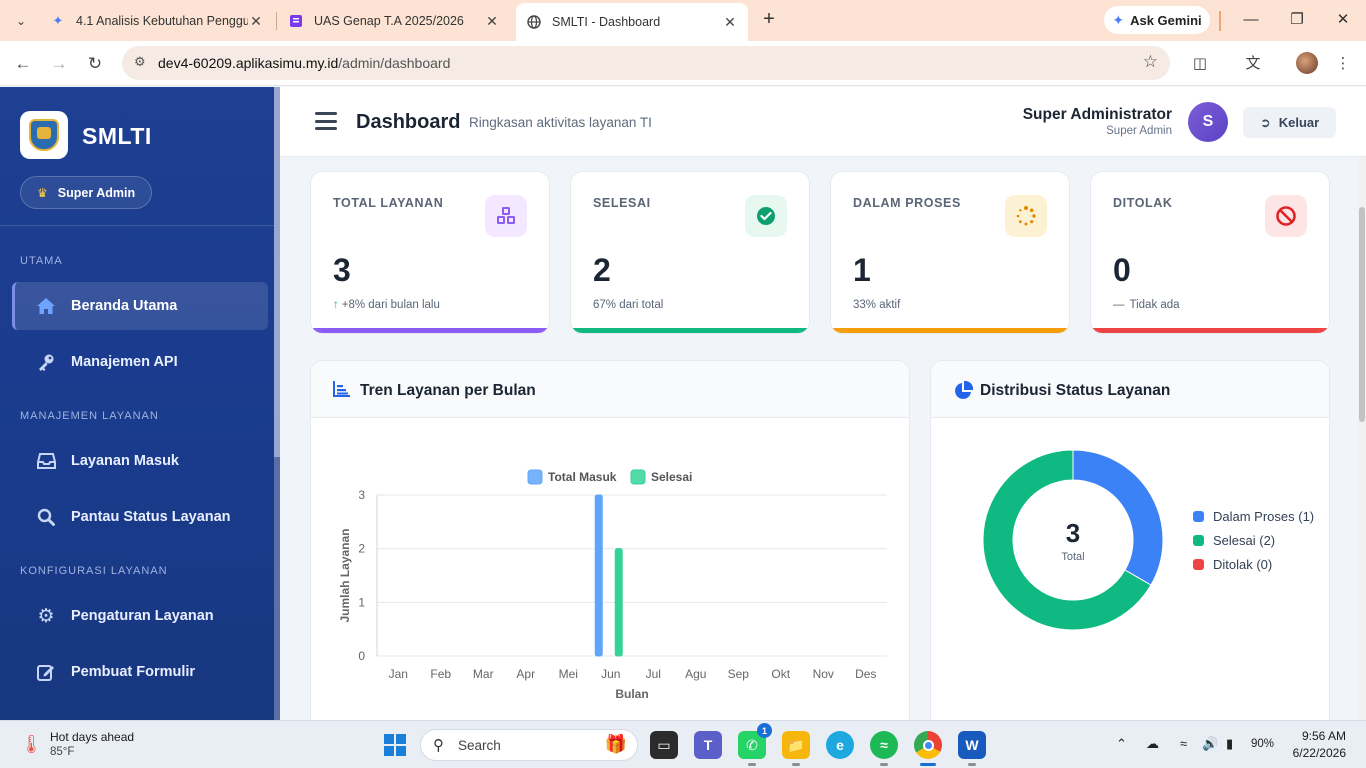 The width and height of the screenshot is (1366, 768). Describe the element at coordinates (124, 306) in the screenshot. I see `sidebar-item-label: Beranda Utama` at that location.